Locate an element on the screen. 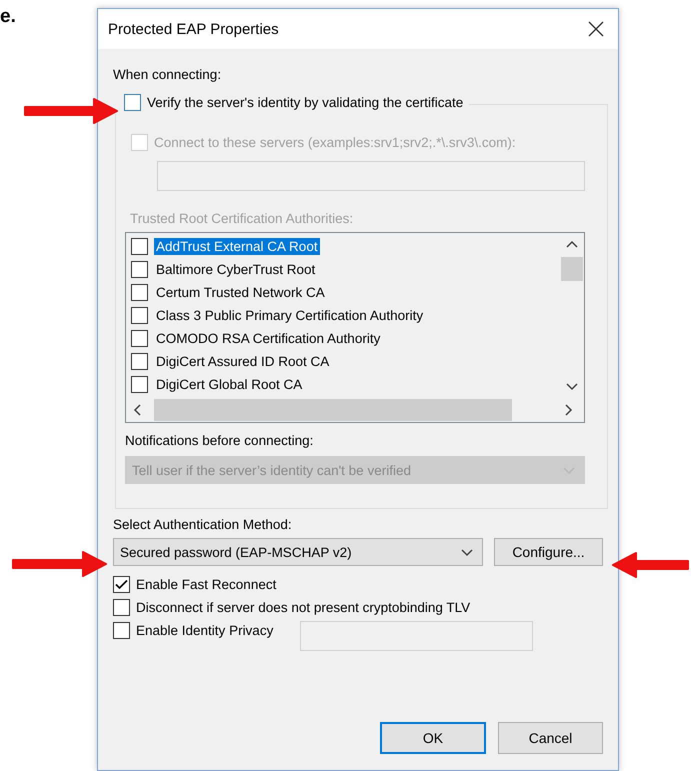 This screenshot has width=691, height=771. checkbox-label: Enable Fast Reconnect is located at coordinates (206, 584).